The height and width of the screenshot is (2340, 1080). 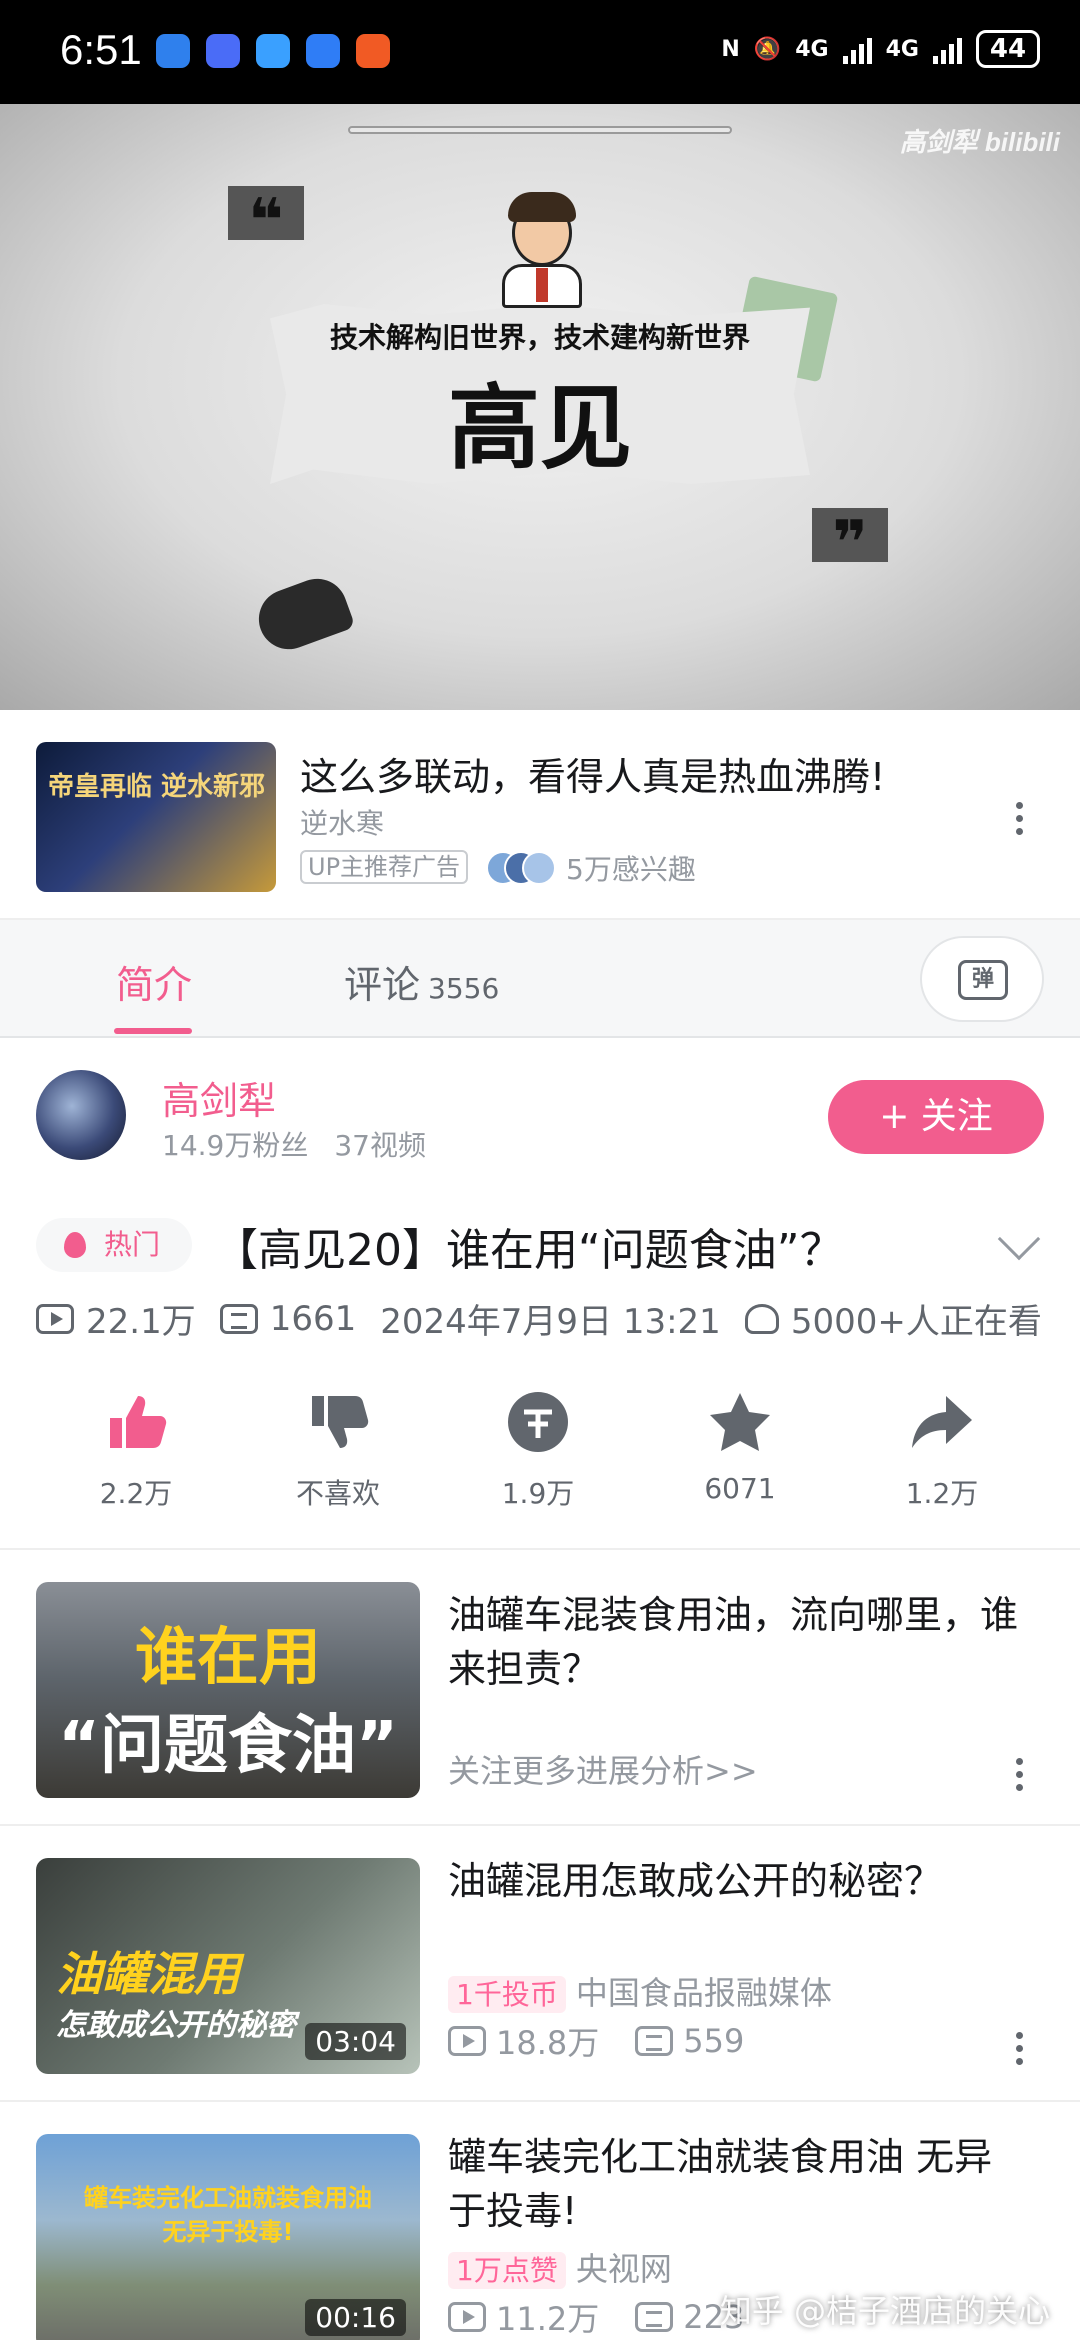 What do you see at coordinates (235, 1145) in the screenshot?
I see `uploader-fans: 14.9万粉丝` at bounding box center [235, 1145].